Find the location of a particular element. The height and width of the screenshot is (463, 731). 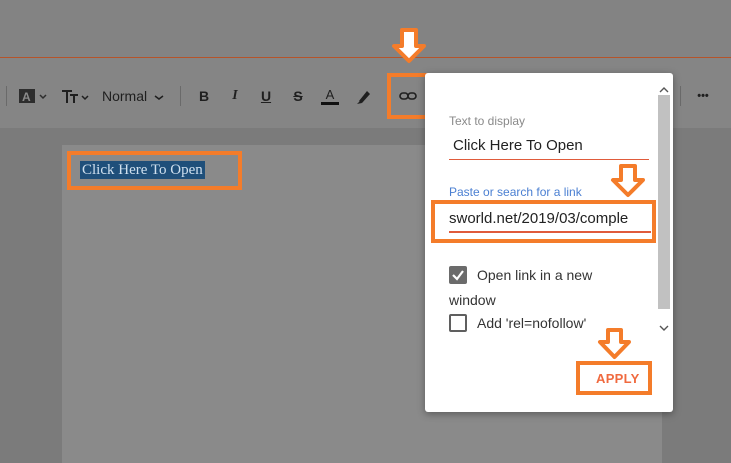

font-size-dropdown is located at coordinates (75, 96).